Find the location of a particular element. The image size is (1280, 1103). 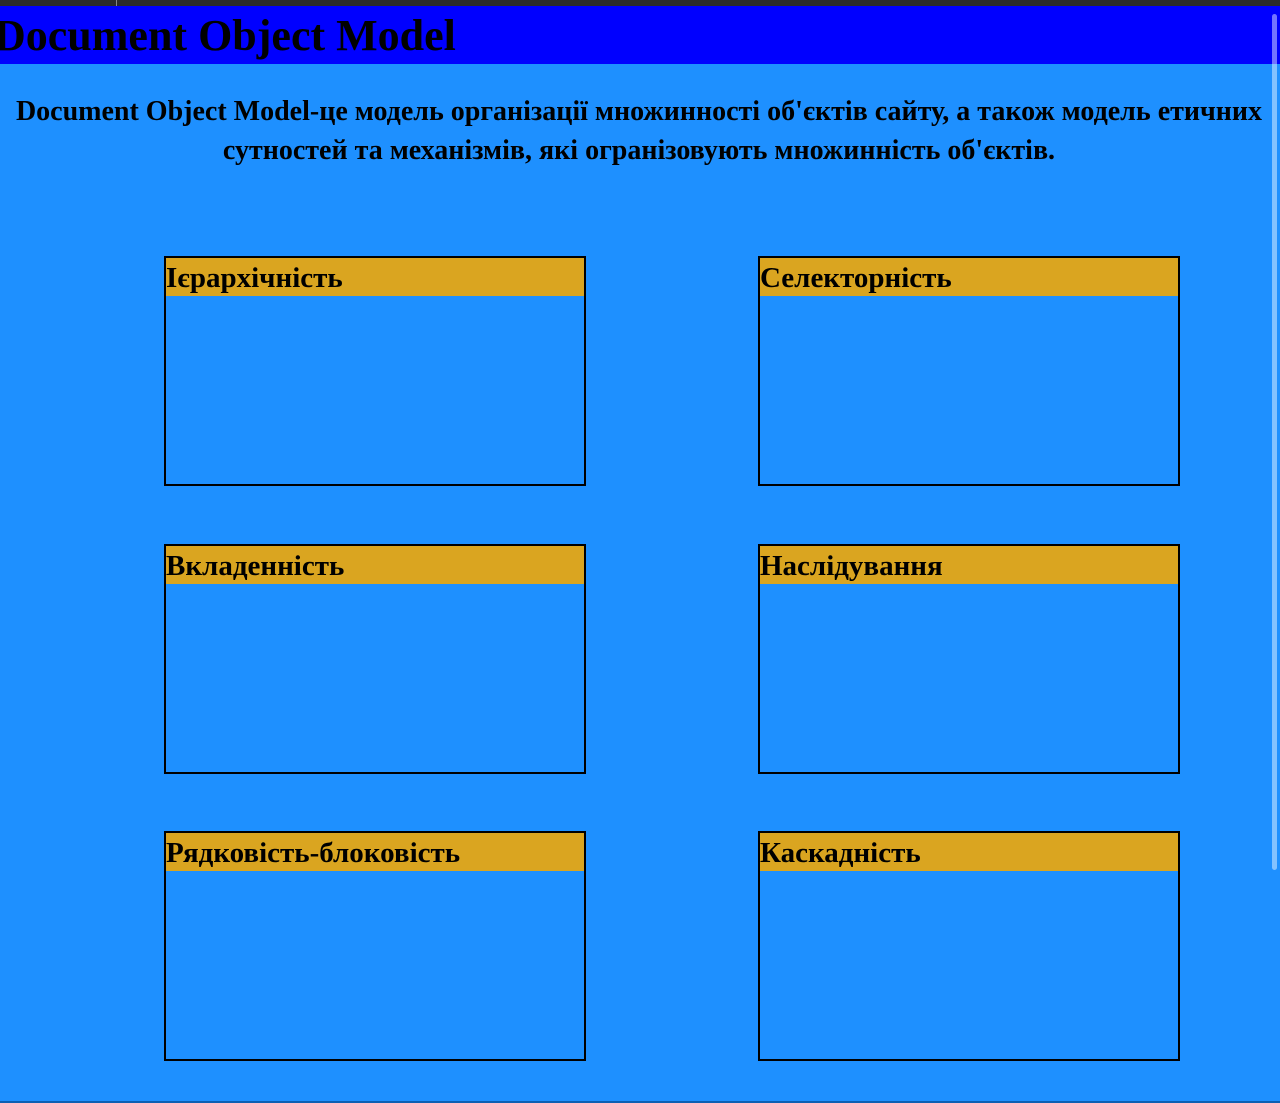

card-nesting: Вкладенність is located at coordinates (375, 659).